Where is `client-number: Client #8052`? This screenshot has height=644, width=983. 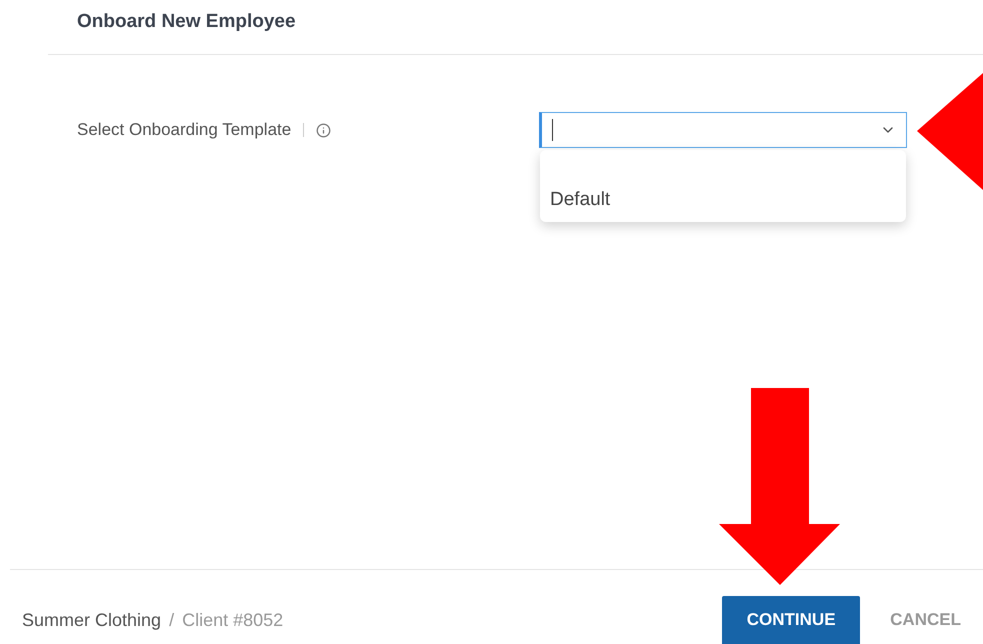
client-number: Client #8052 is located at coordinates (233, 620).